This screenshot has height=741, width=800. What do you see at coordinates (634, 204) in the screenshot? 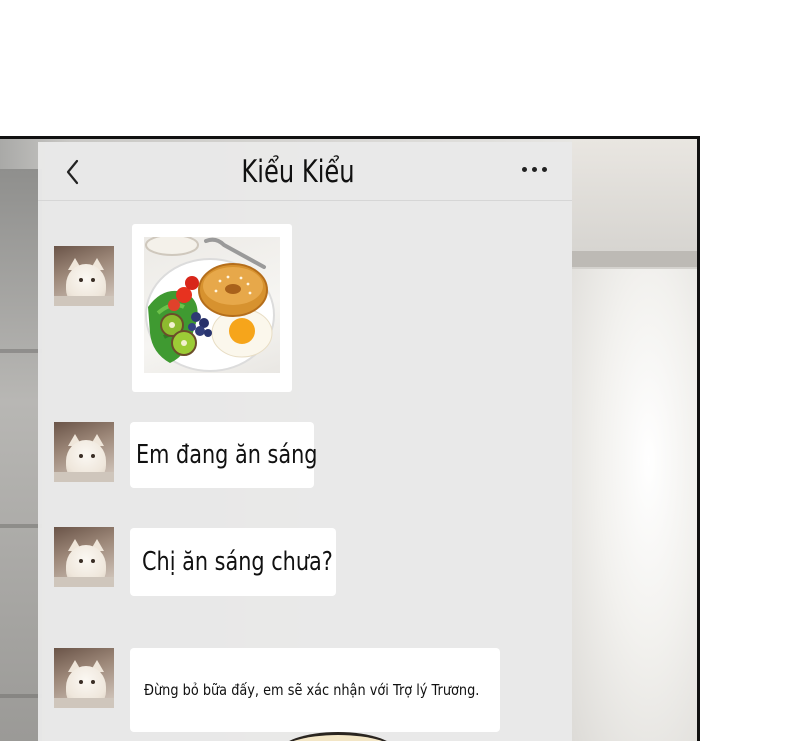
I see `background-wall` at bounding box center [634, 204].